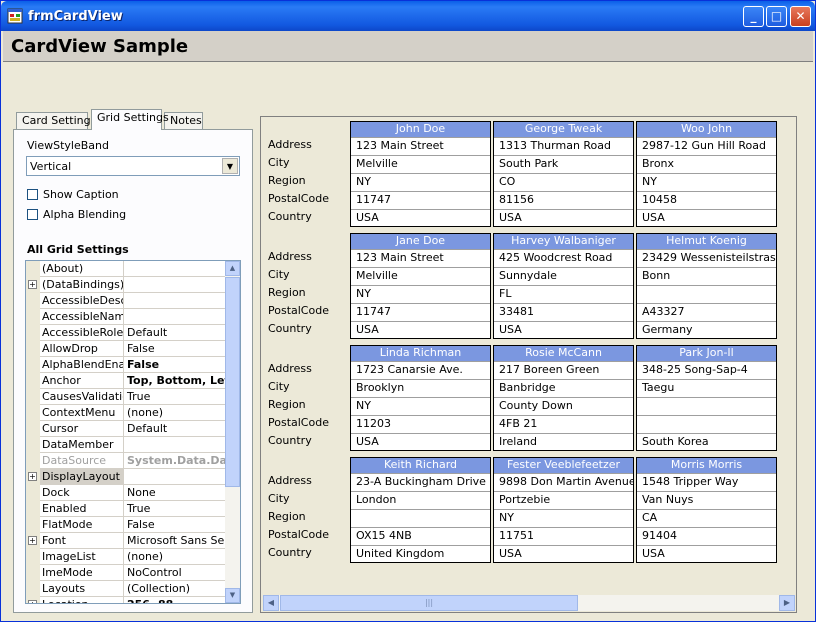  I want to click on property-row: + Font Microsoft Sans Serif, so click(126, 541).